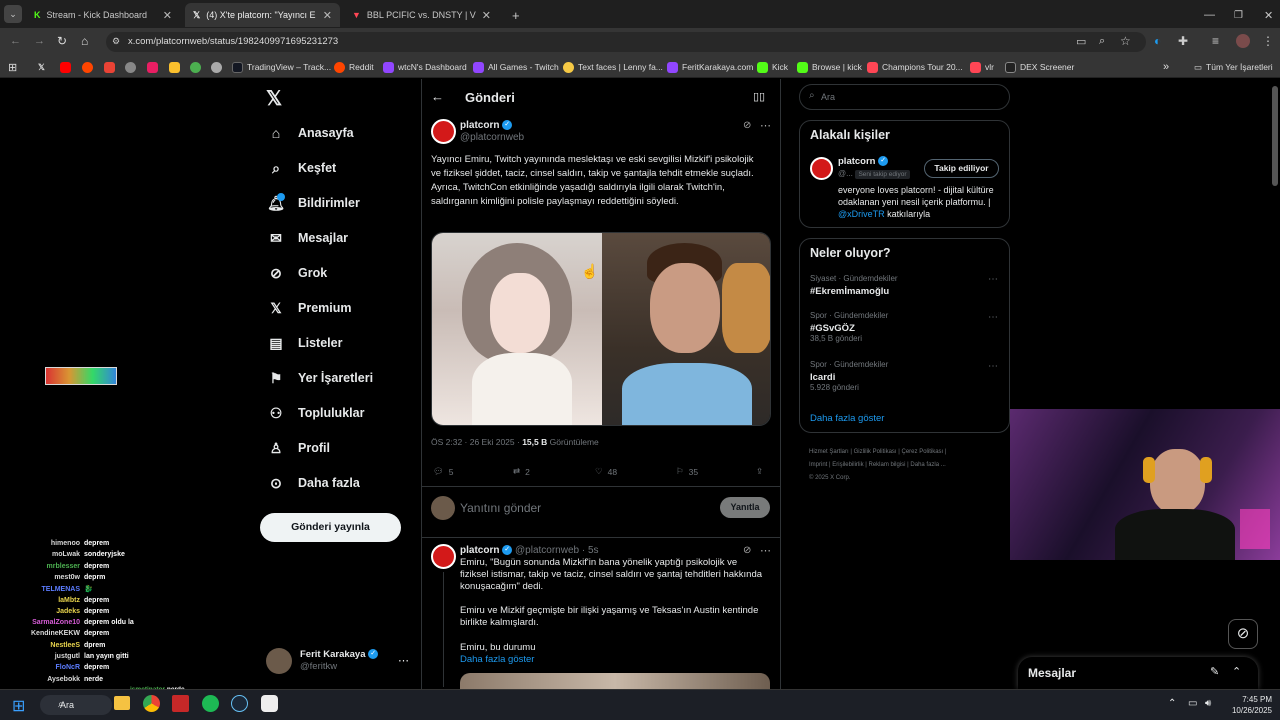 Image resolution: width=1280 pixels, height=720 pixels. I want to click on account-switcher: Ferit Karakaya ✓ @feritkw, so click(322, 661).